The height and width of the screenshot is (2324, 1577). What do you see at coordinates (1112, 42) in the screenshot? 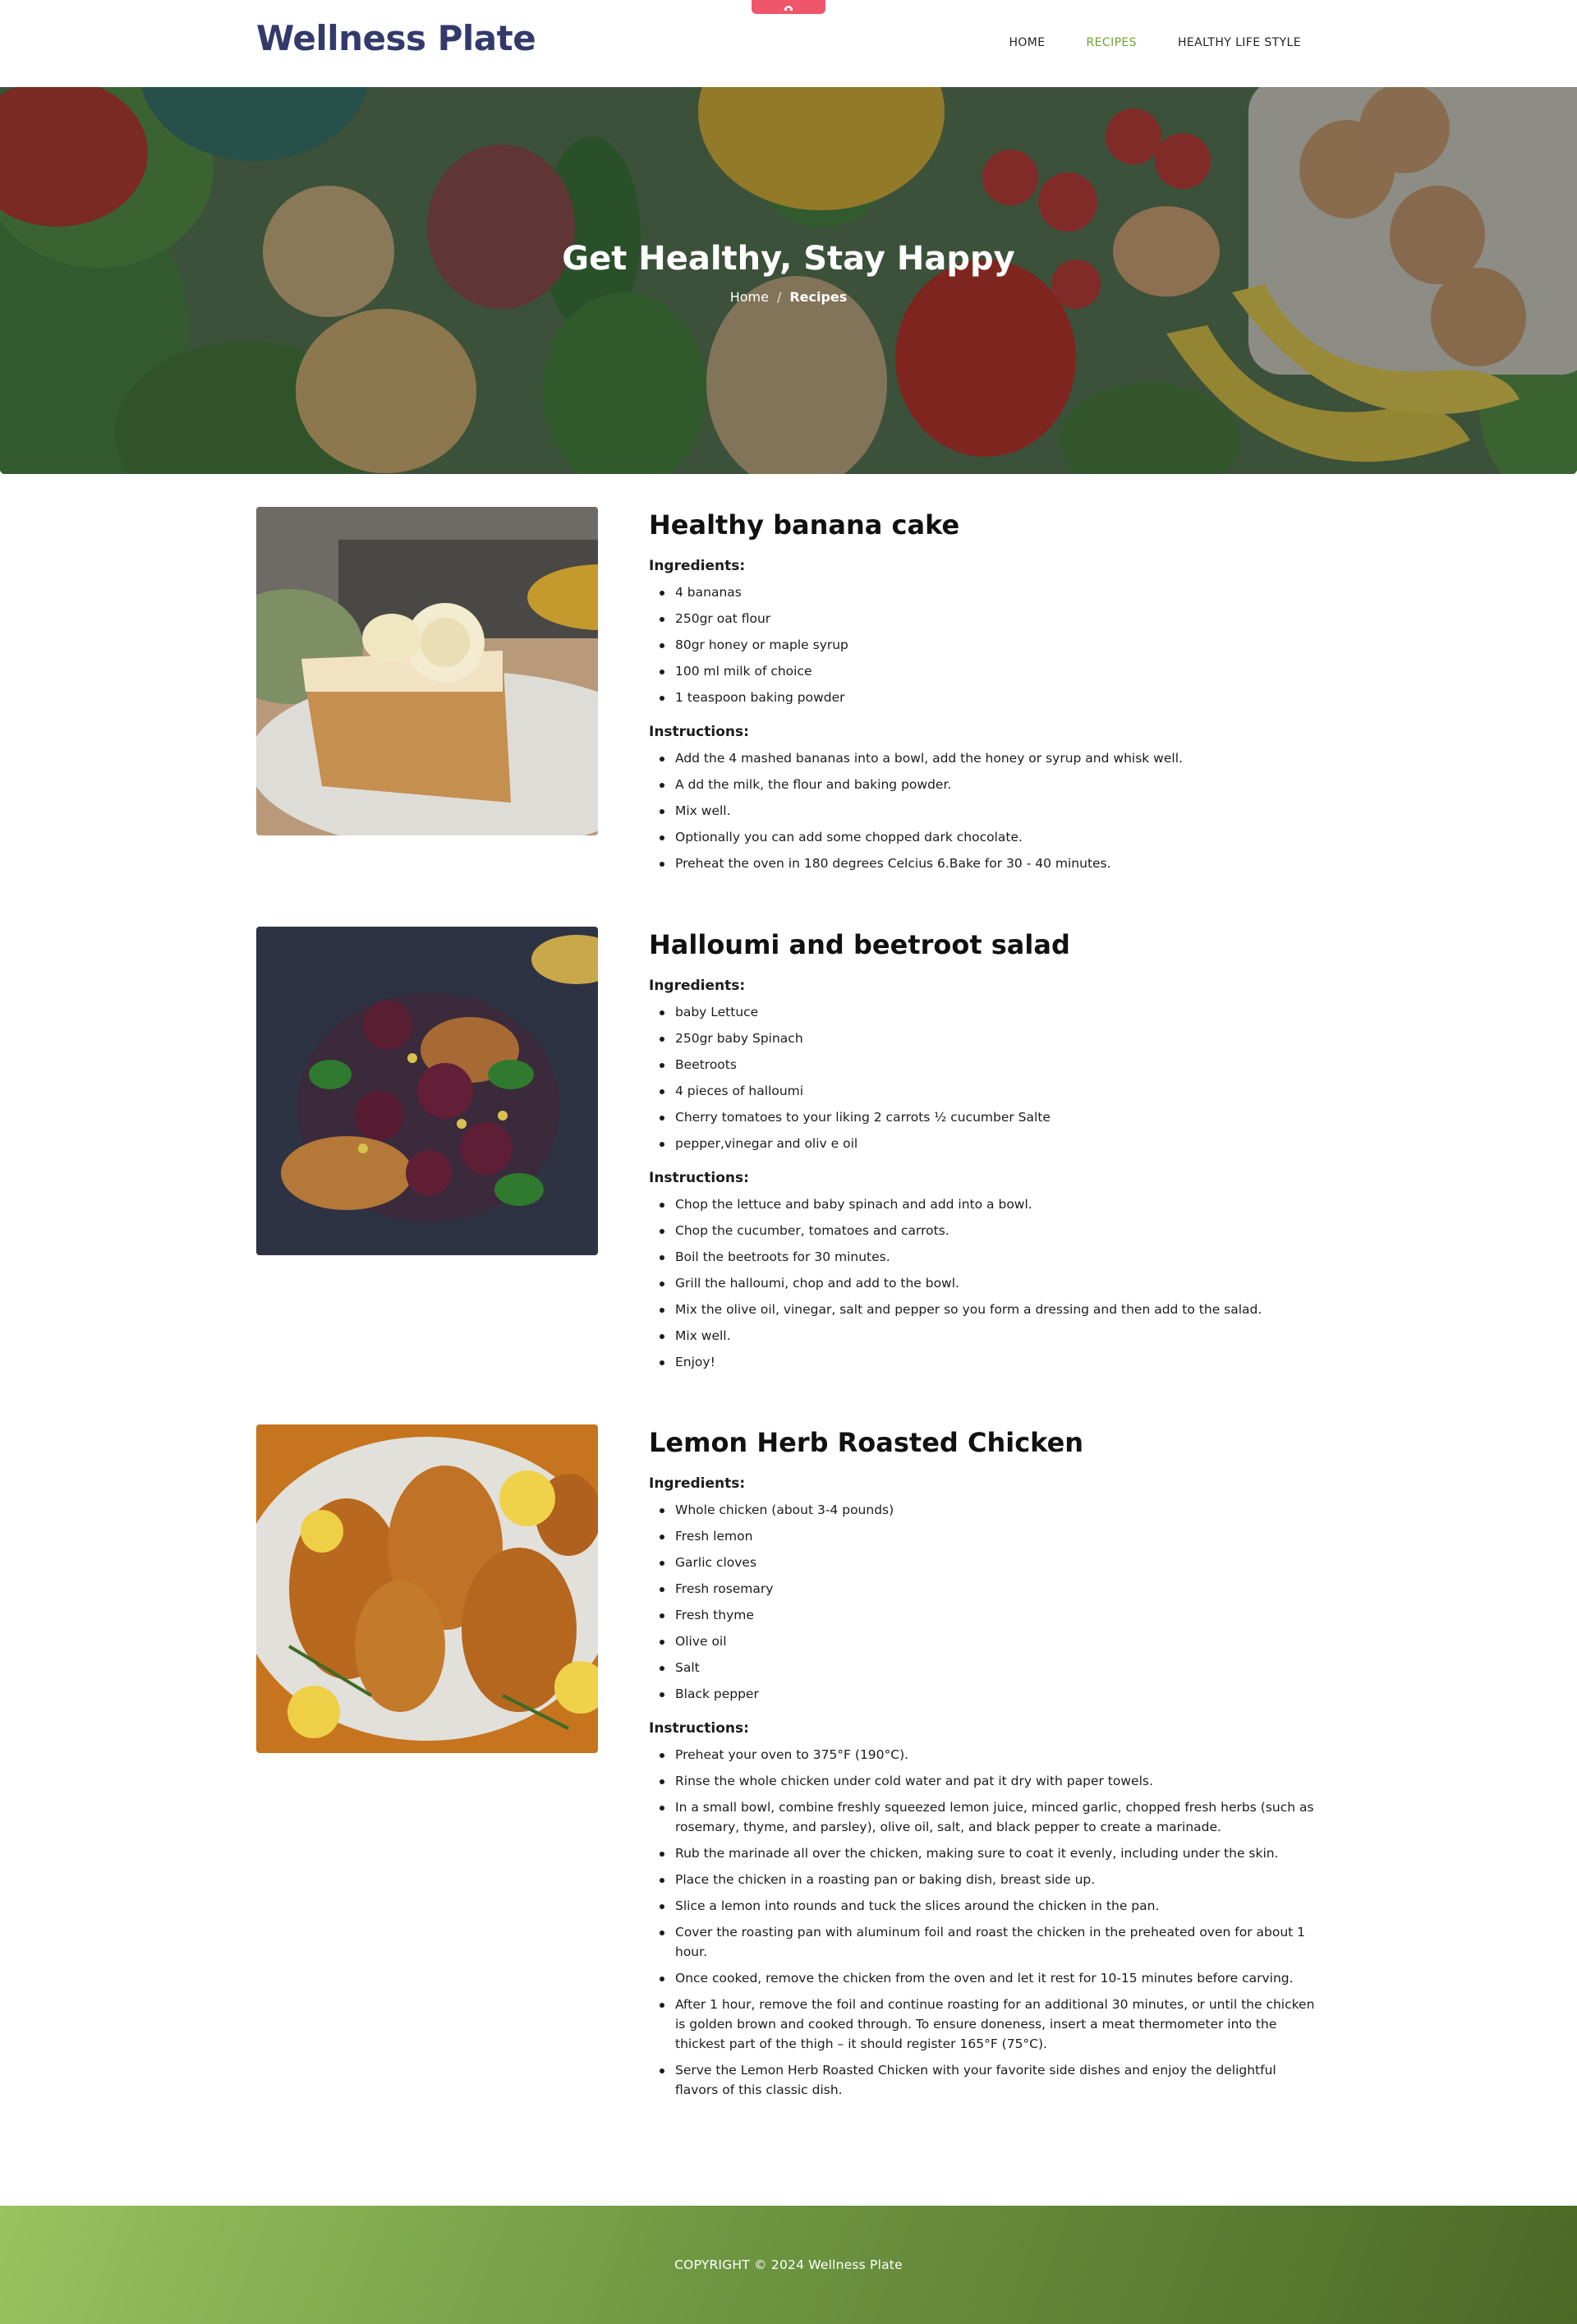
I see `nav-recipes: RECIPES` at bounding box center [1112, 42].